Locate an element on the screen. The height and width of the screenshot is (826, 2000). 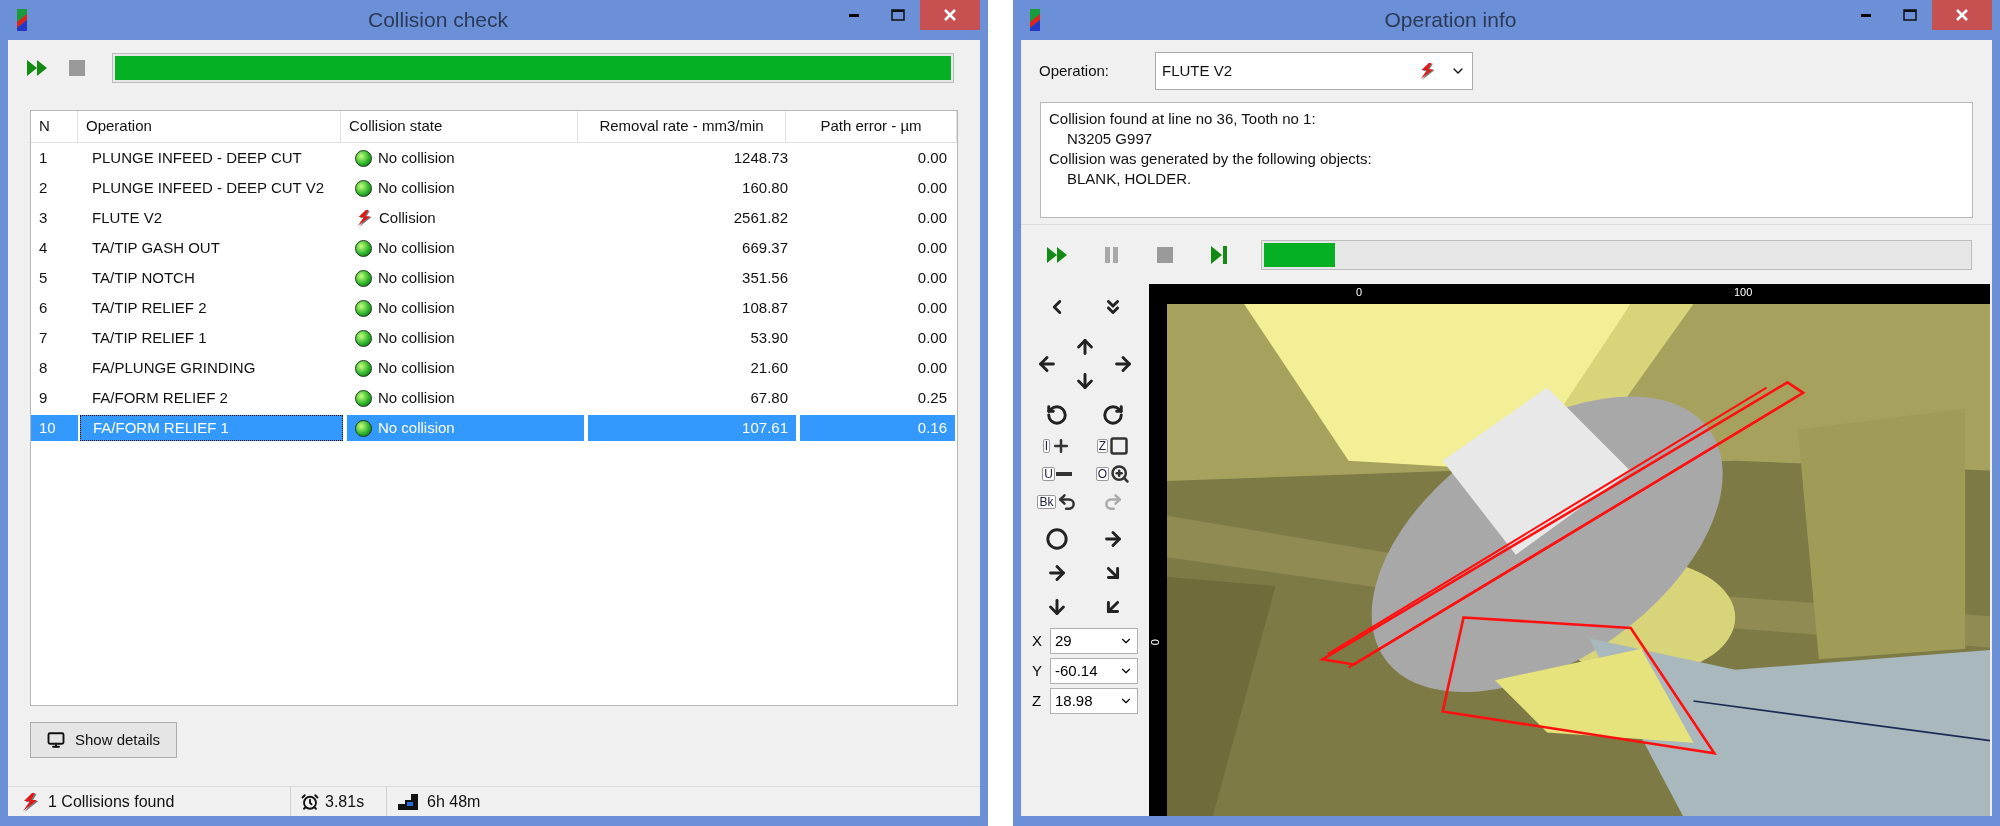
pan-up-icon is located at coordinates (1085, 347).